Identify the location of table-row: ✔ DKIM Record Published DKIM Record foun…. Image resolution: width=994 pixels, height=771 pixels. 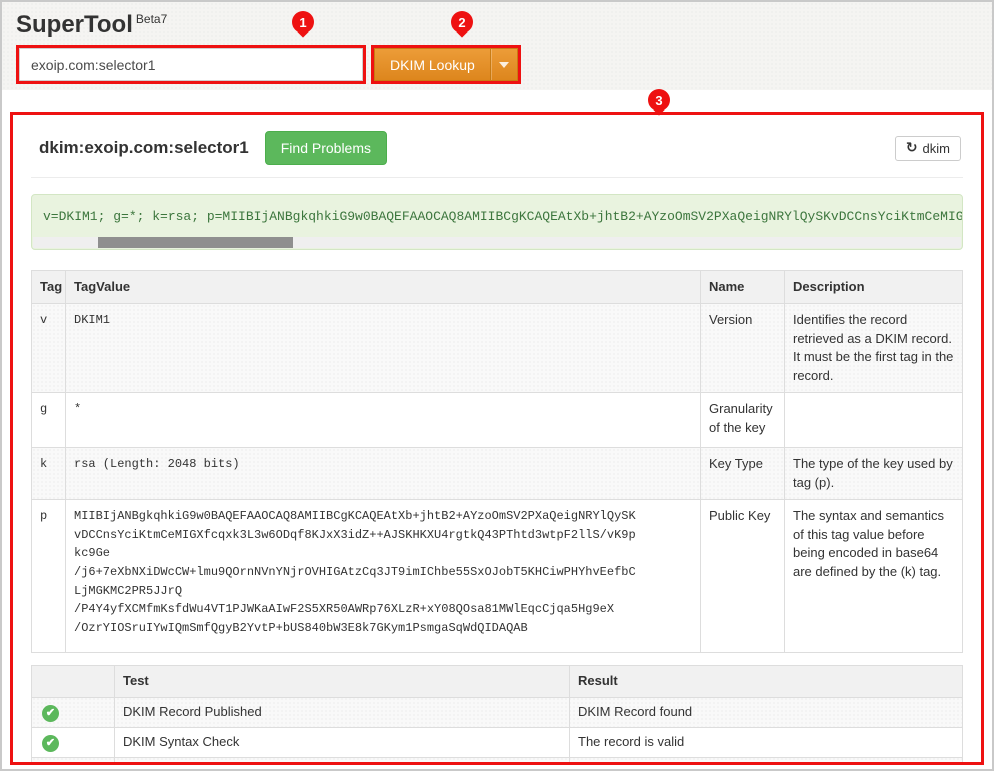
(497, 712).